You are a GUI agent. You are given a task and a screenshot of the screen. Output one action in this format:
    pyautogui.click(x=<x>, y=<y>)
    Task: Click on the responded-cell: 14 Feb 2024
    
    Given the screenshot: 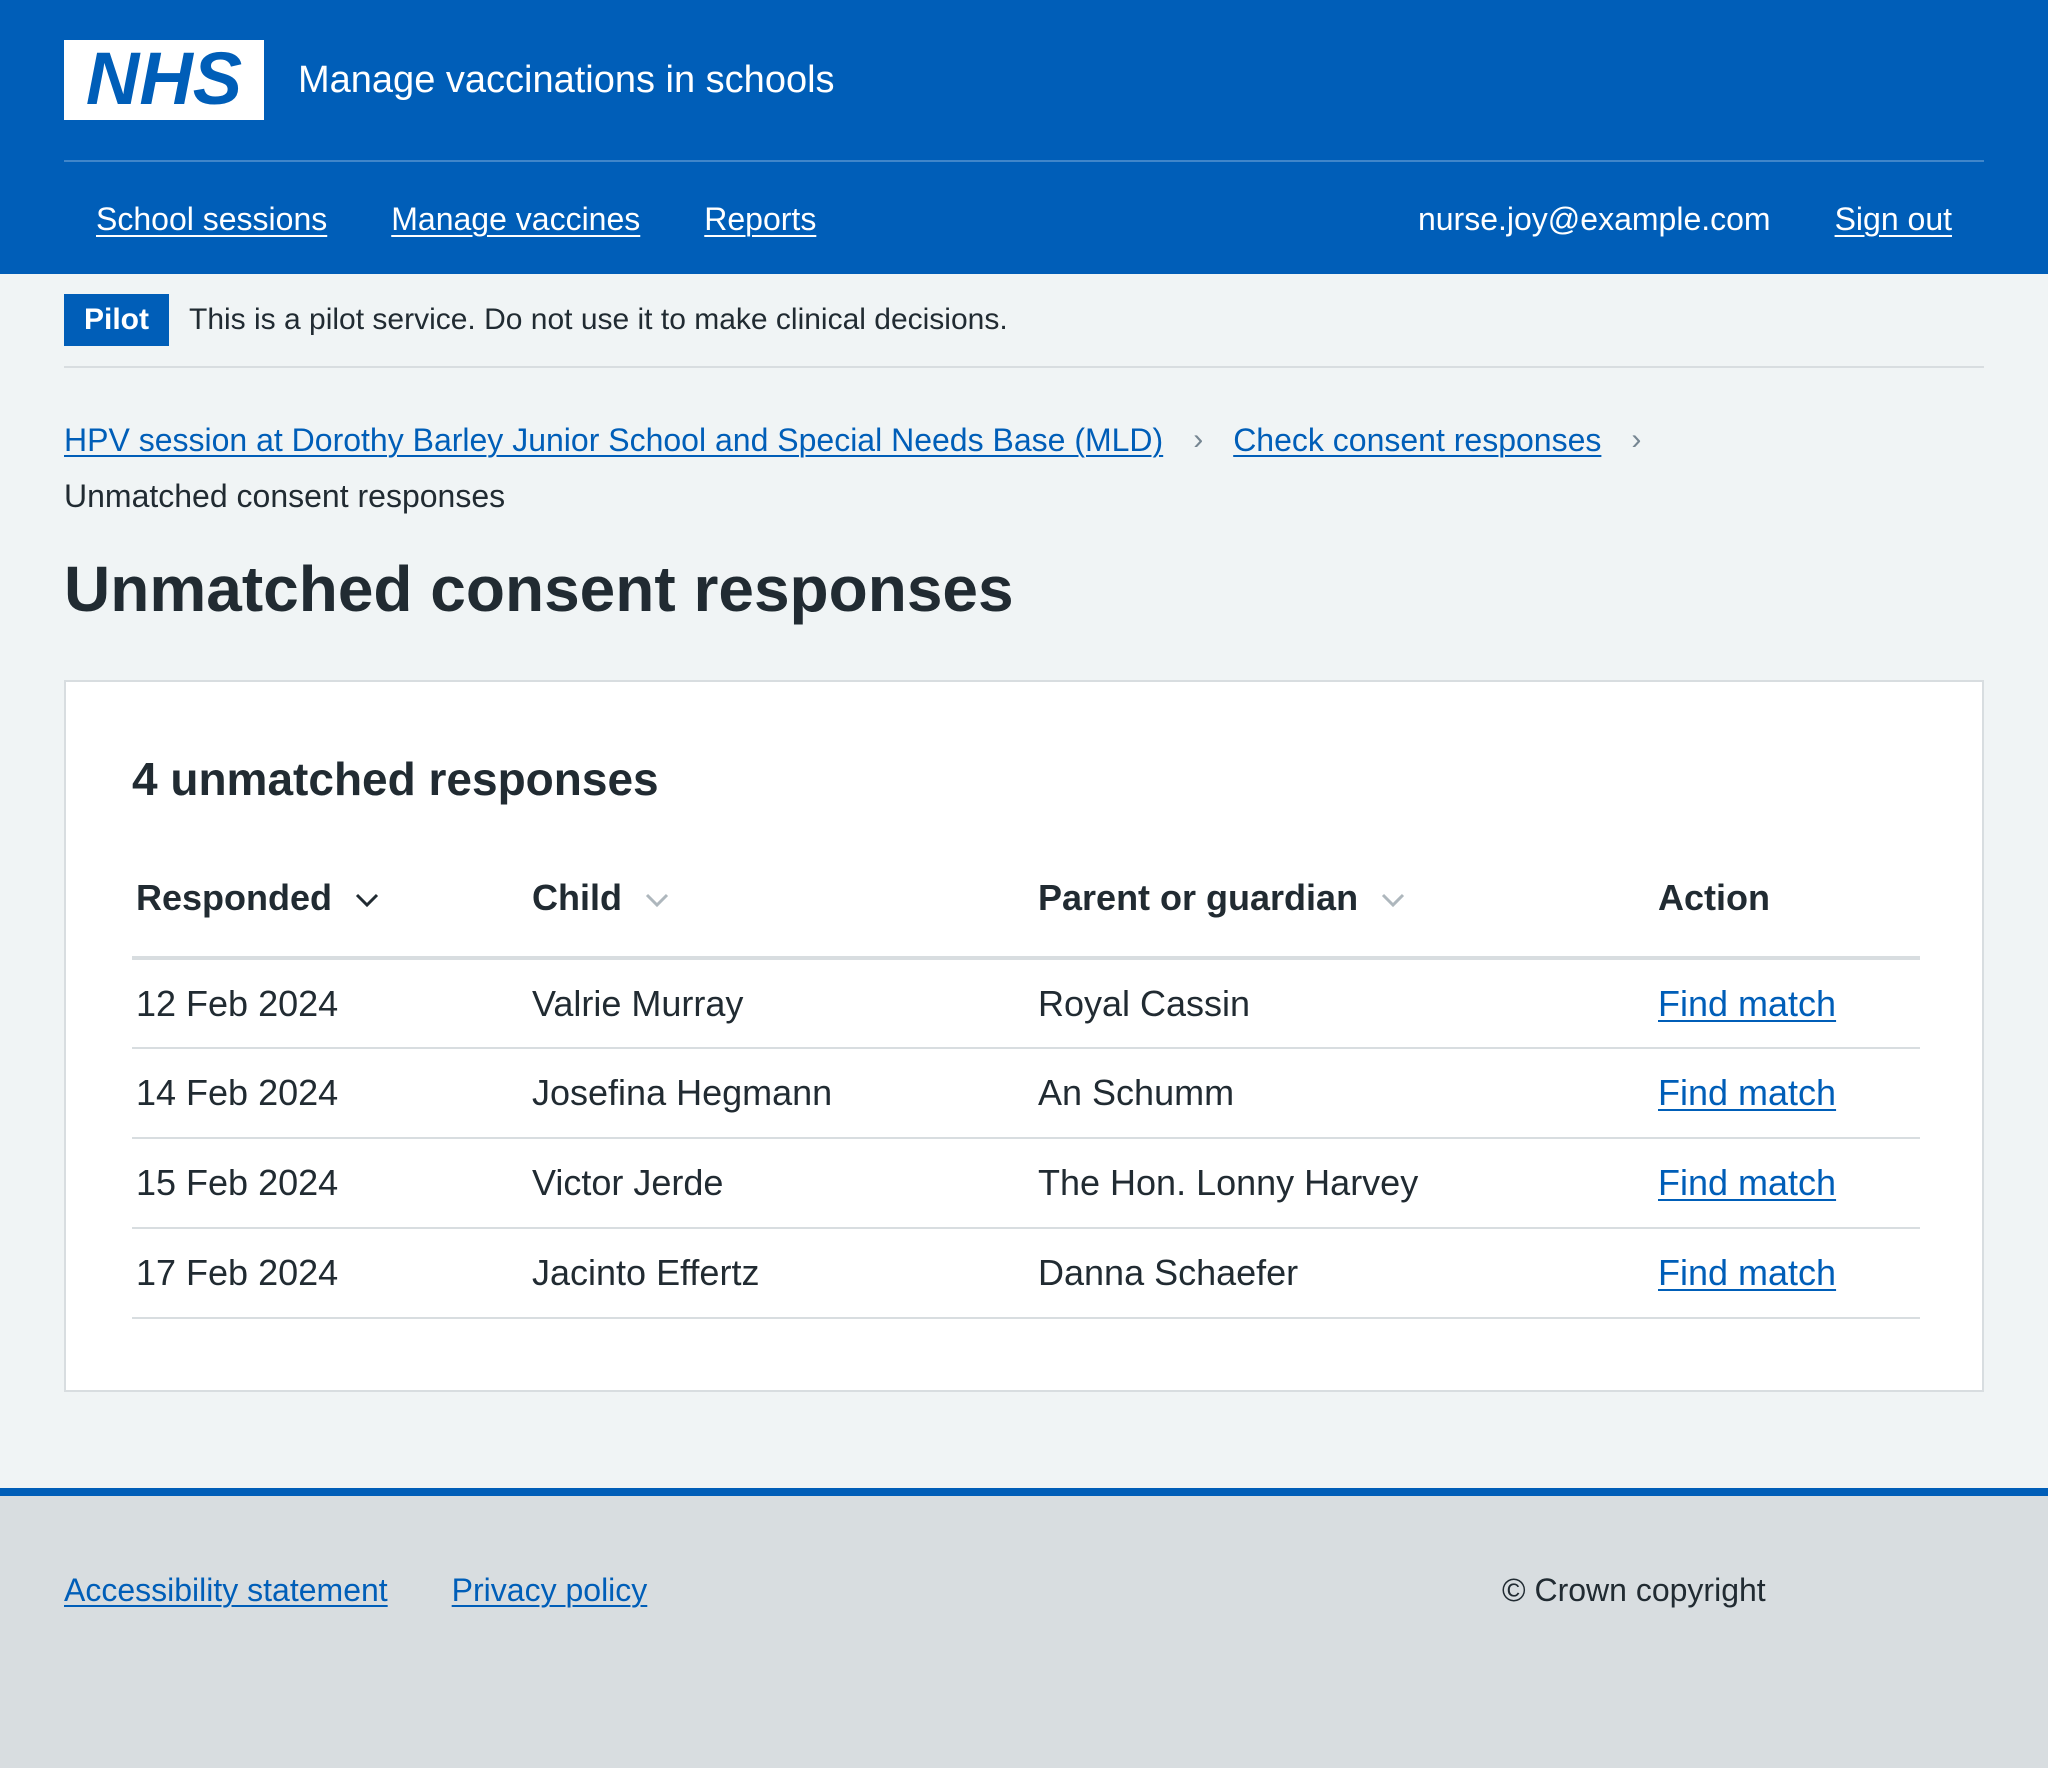 What is the action you would take?
    pyautogui.click(x=330, y=1093)
    